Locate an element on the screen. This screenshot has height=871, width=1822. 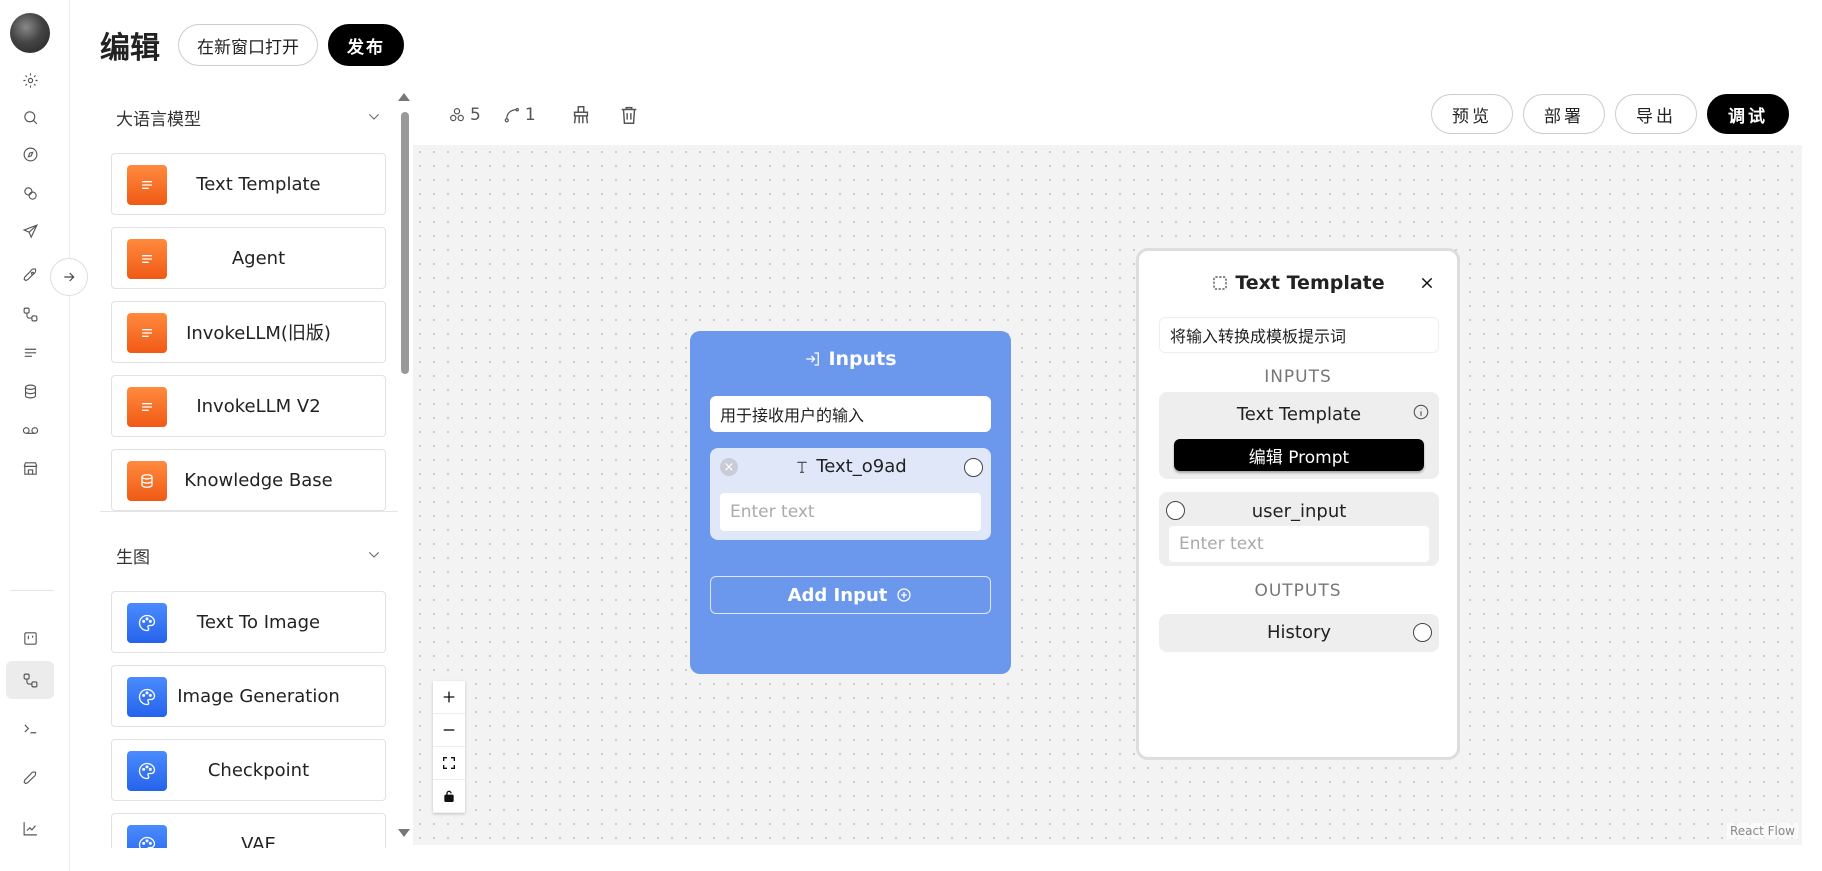
user-input-label: user_input is located at coordinates (1299, 511).